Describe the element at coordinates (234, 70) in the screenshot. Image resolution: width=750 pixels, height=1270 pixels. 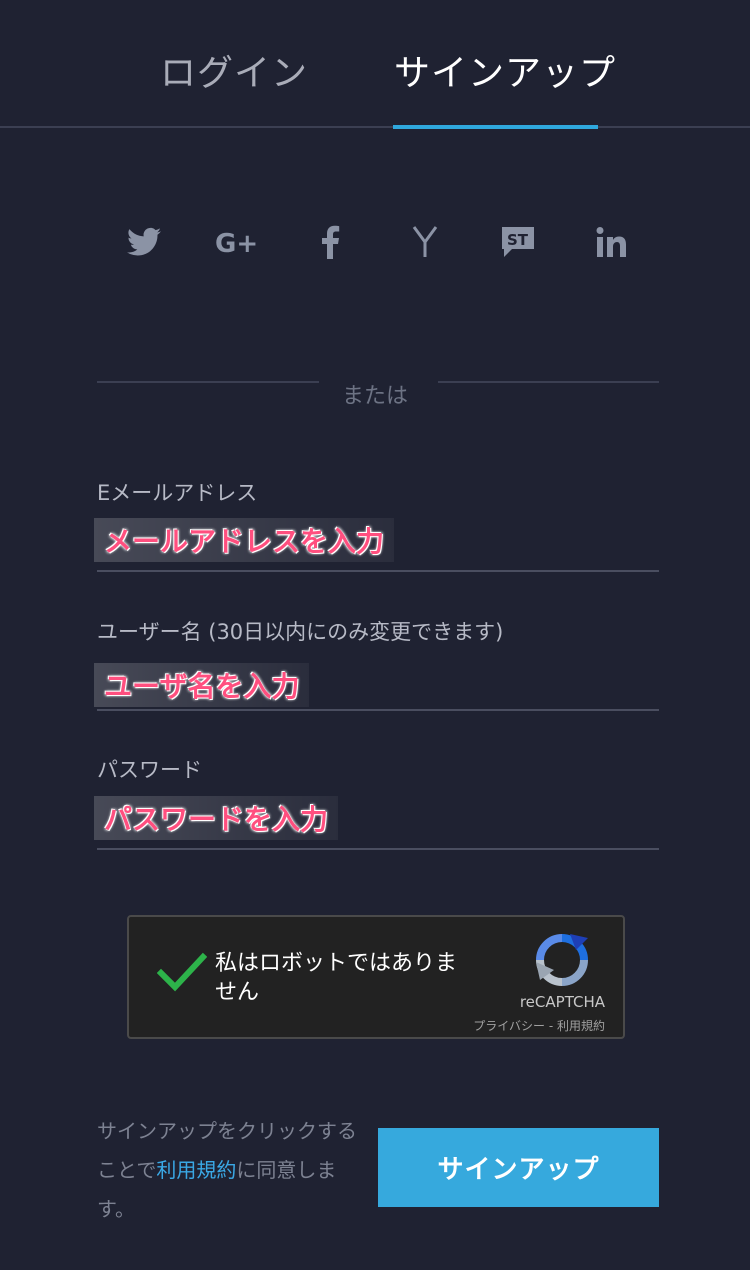
I see `tab-login: ログイン` at that location.